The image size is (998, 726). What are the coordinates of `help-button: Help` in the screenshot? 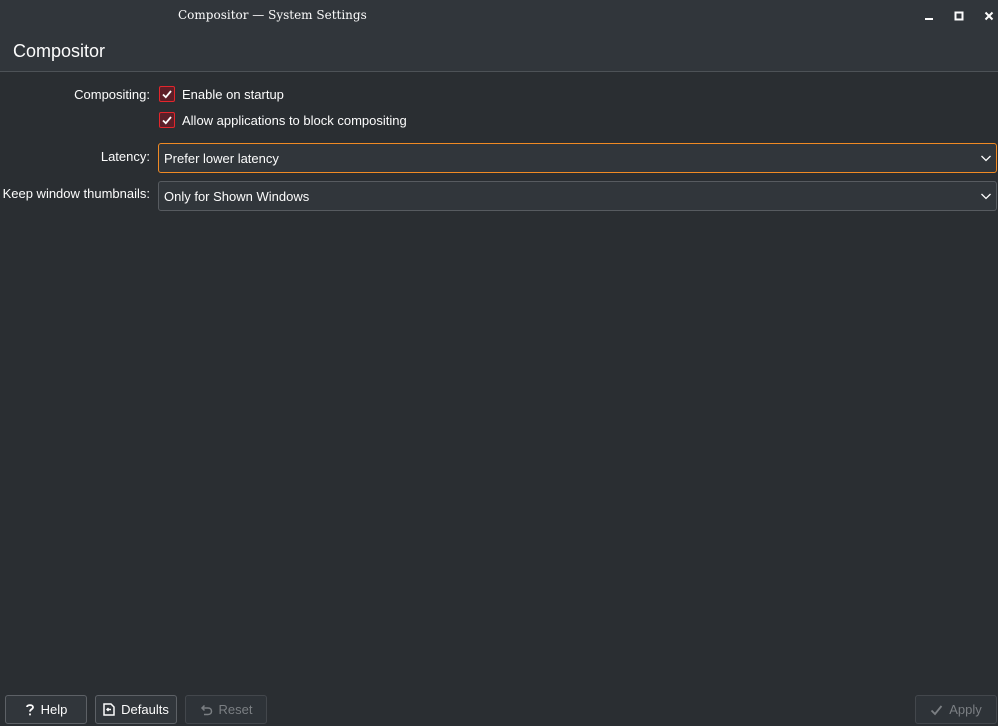 It's located at (46, 709).